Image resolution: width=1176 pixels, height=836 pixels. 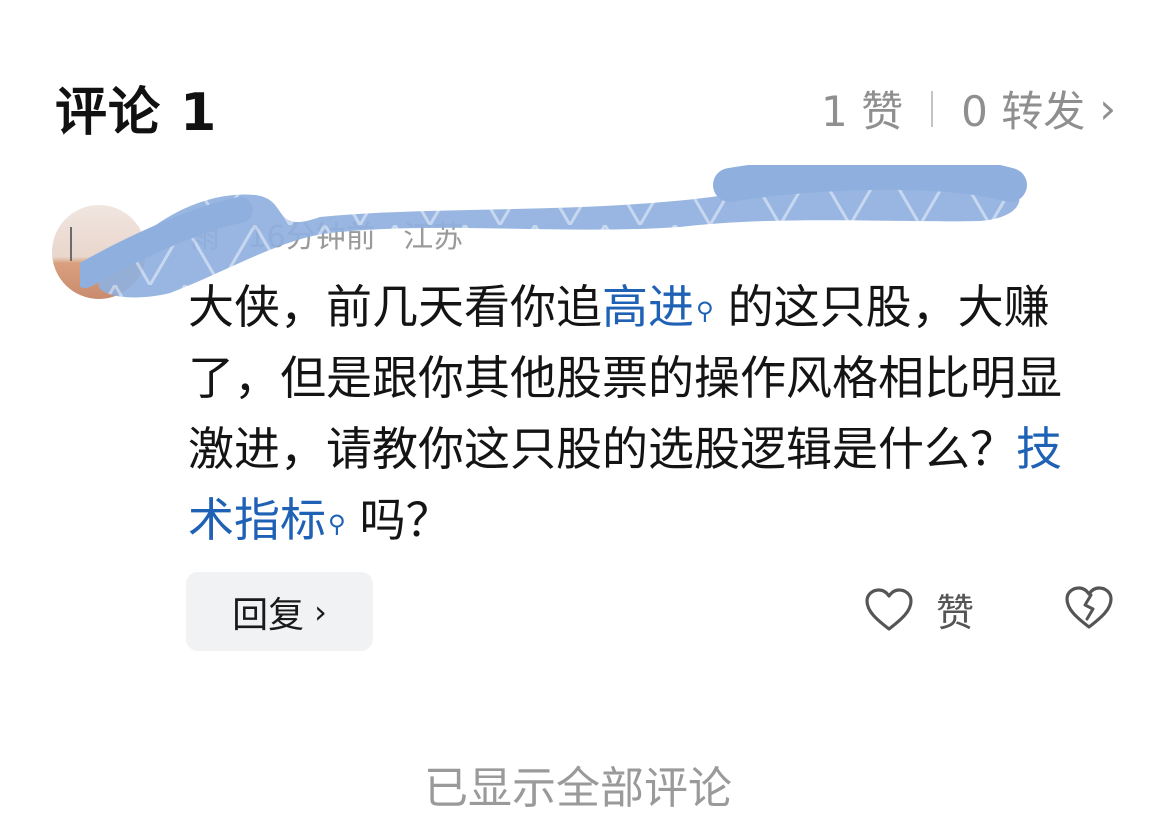 What do you see at coordinates (648, 307) in the screenshot?
I see `stock-link-gaojin: 高进` at bounding box center [648, 307].